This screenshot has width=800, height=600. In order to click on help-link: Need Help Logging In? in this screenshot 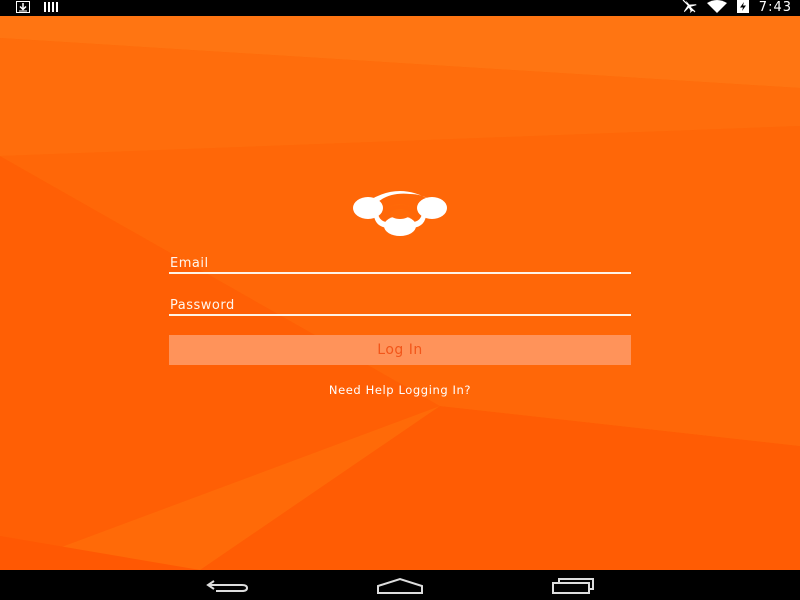, I will do `click(400, 390)`.